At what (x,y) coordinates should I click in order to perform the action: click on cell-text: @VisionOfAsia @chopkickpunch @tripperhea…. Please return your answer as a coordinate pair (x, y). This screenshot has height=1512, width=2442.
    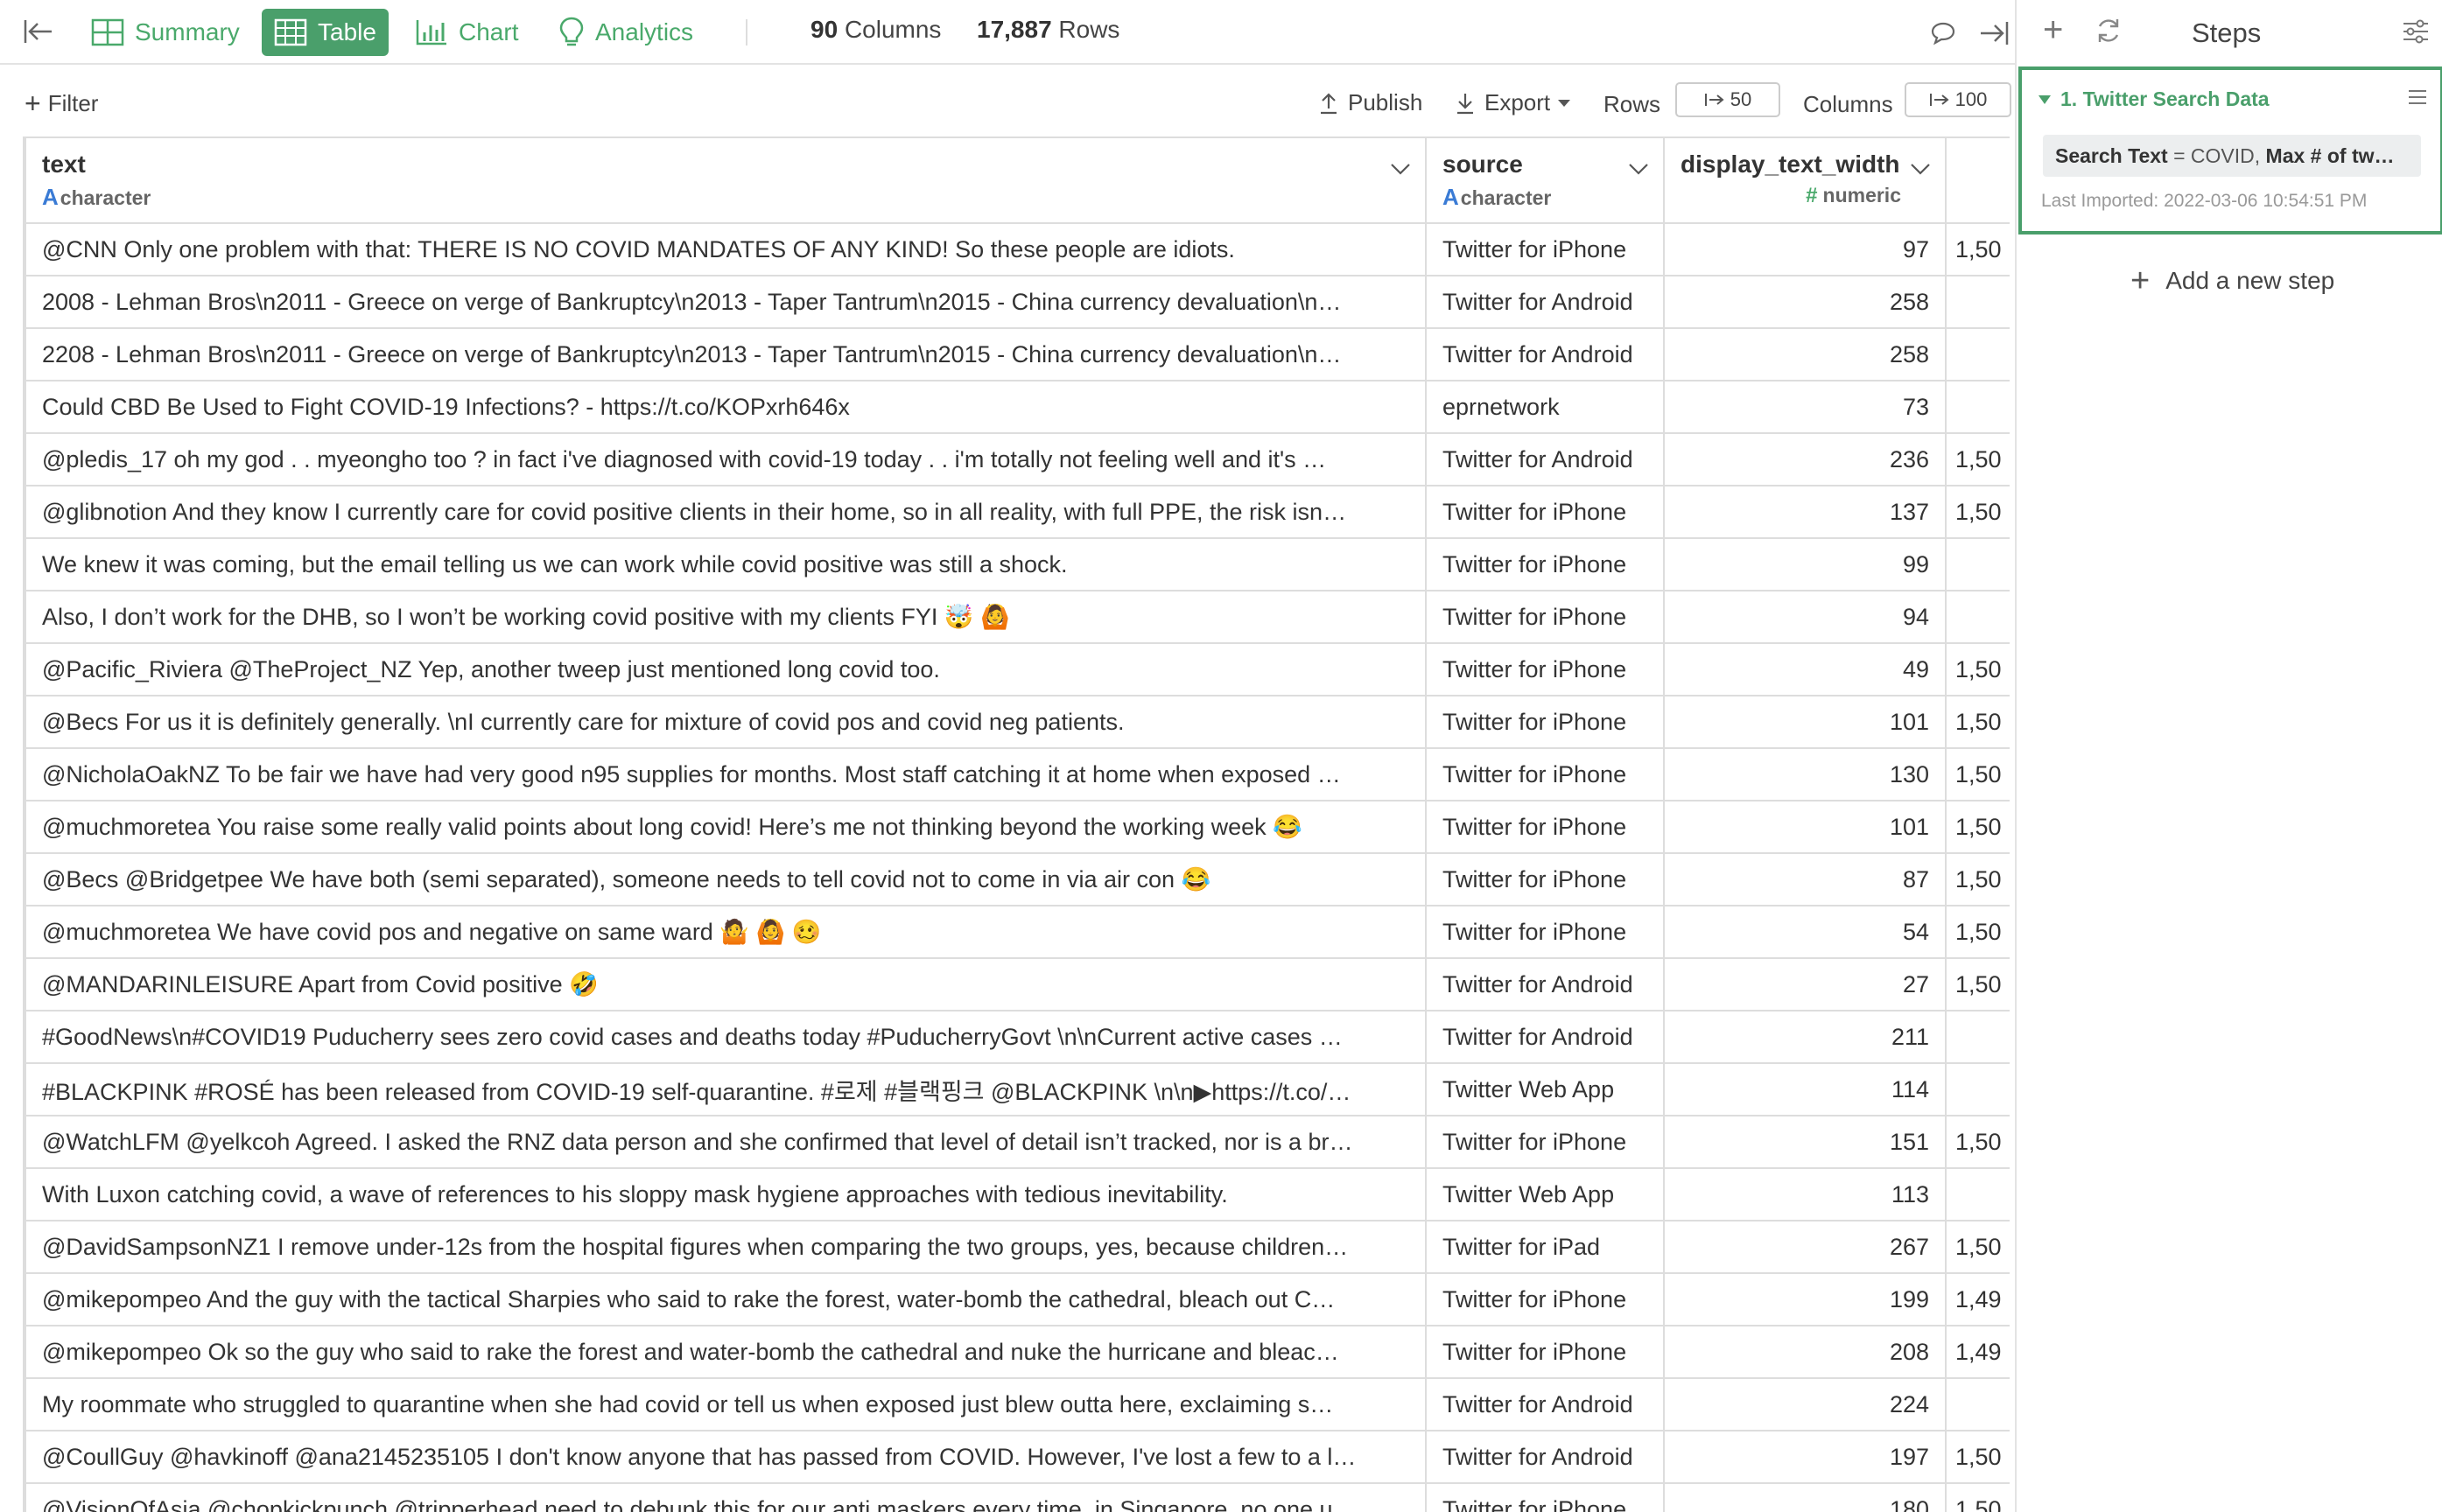
    Looking at the image, I should click on (726, 1497).